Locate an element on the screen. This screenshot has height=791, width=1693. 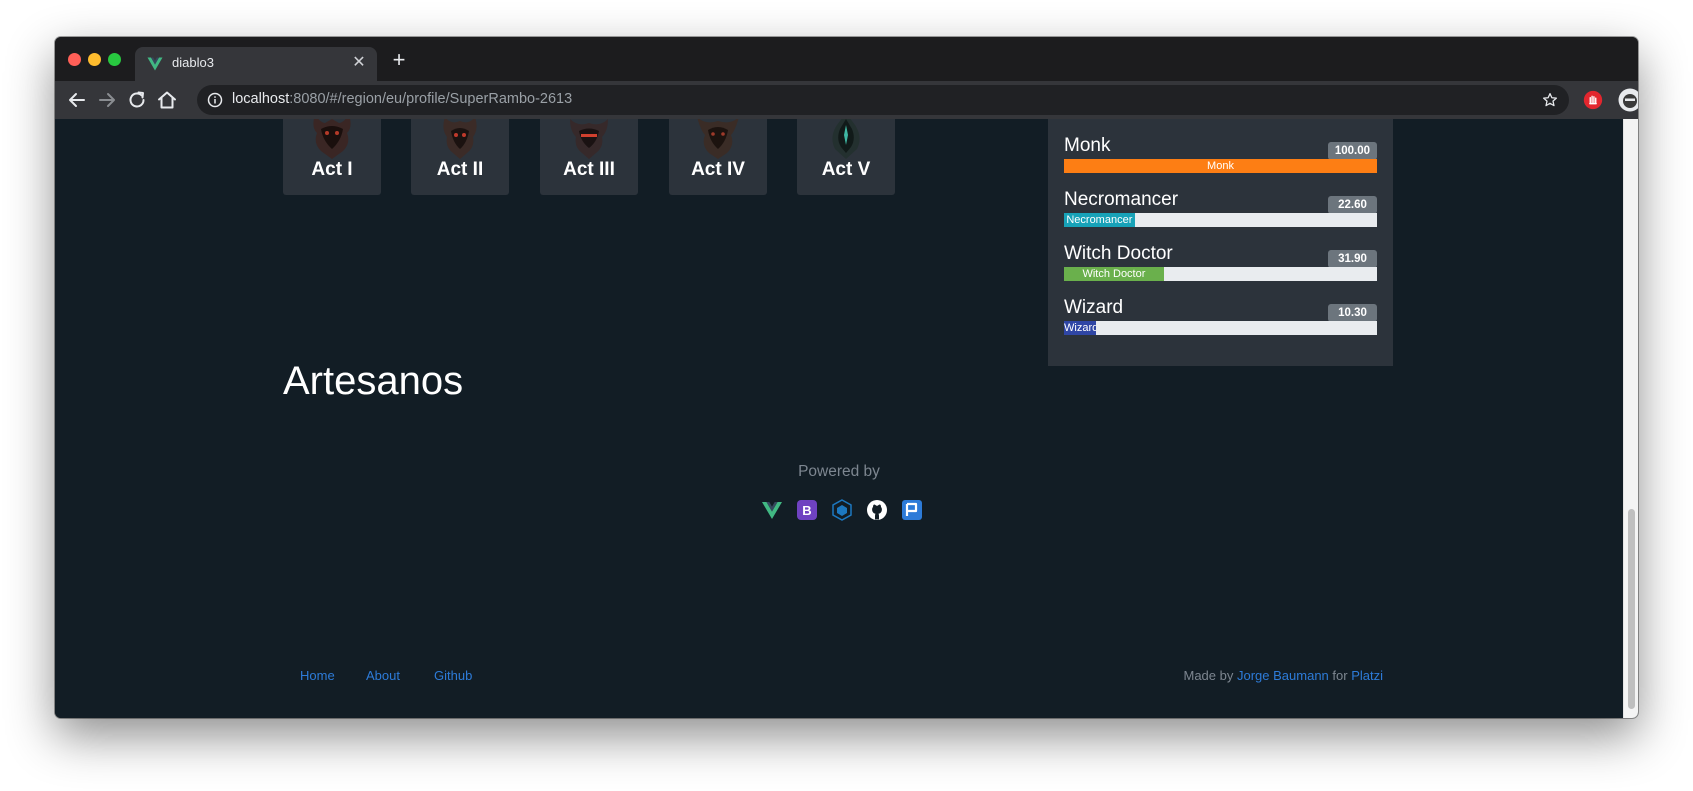
back-arrow-icon is located at coordinates (77, 100).